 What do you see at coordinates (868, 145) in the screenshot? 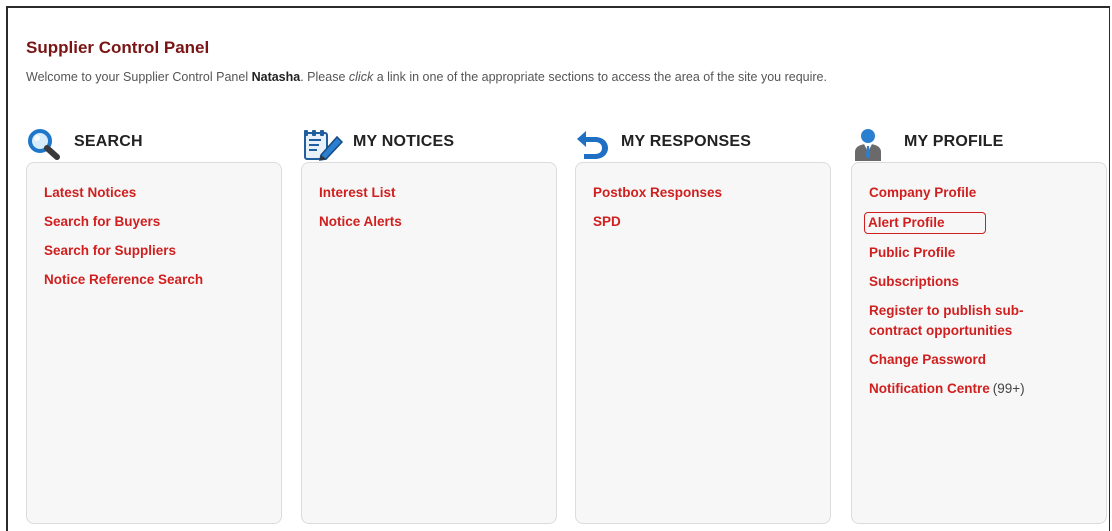
I see `user-profile-icon` at bounding box center [868, 145].